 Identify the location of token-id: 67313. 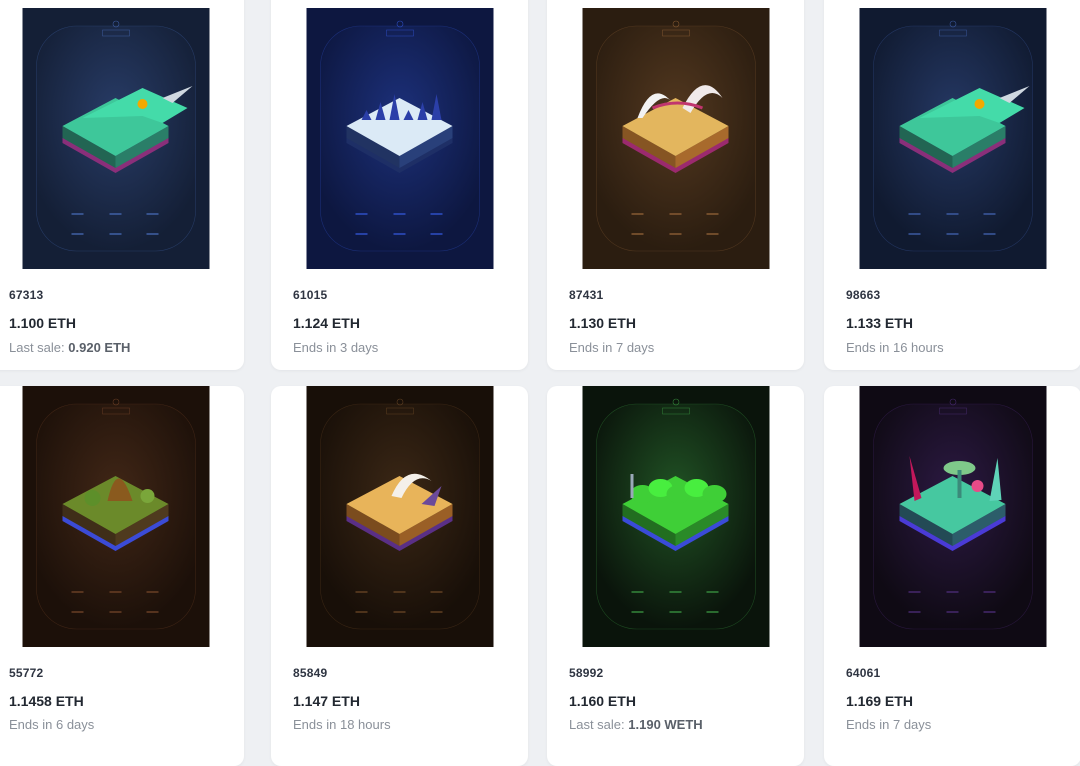
(26, 295).